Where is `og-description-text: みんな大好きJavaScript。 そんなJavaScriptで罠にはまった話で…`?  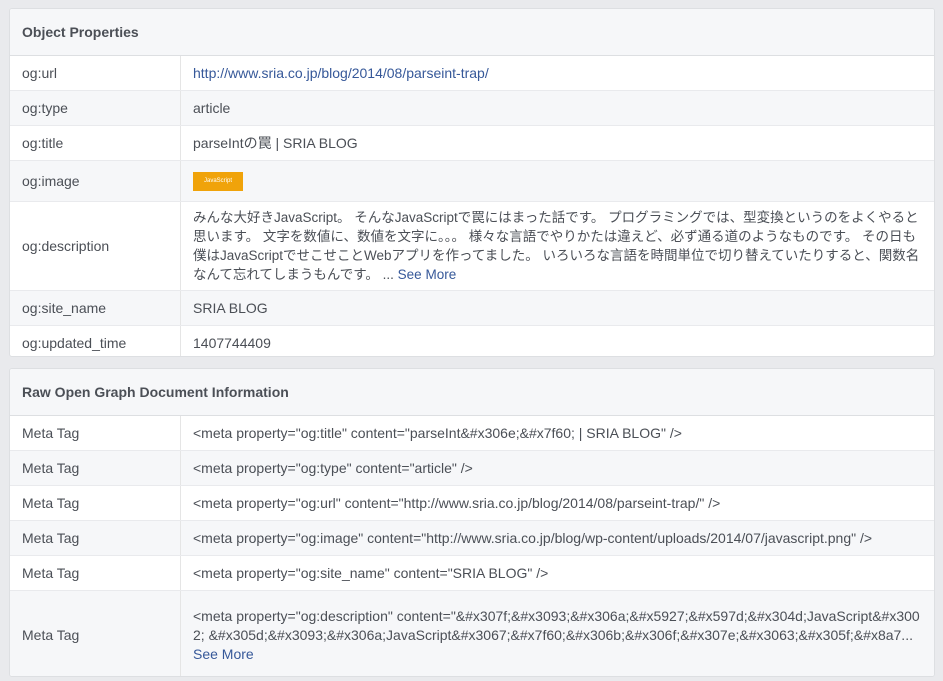 og-description-text: みんな大好きJavaScript。 そんなJavaScriptで罠にはまった話で… is located at coordinates (556, 246).